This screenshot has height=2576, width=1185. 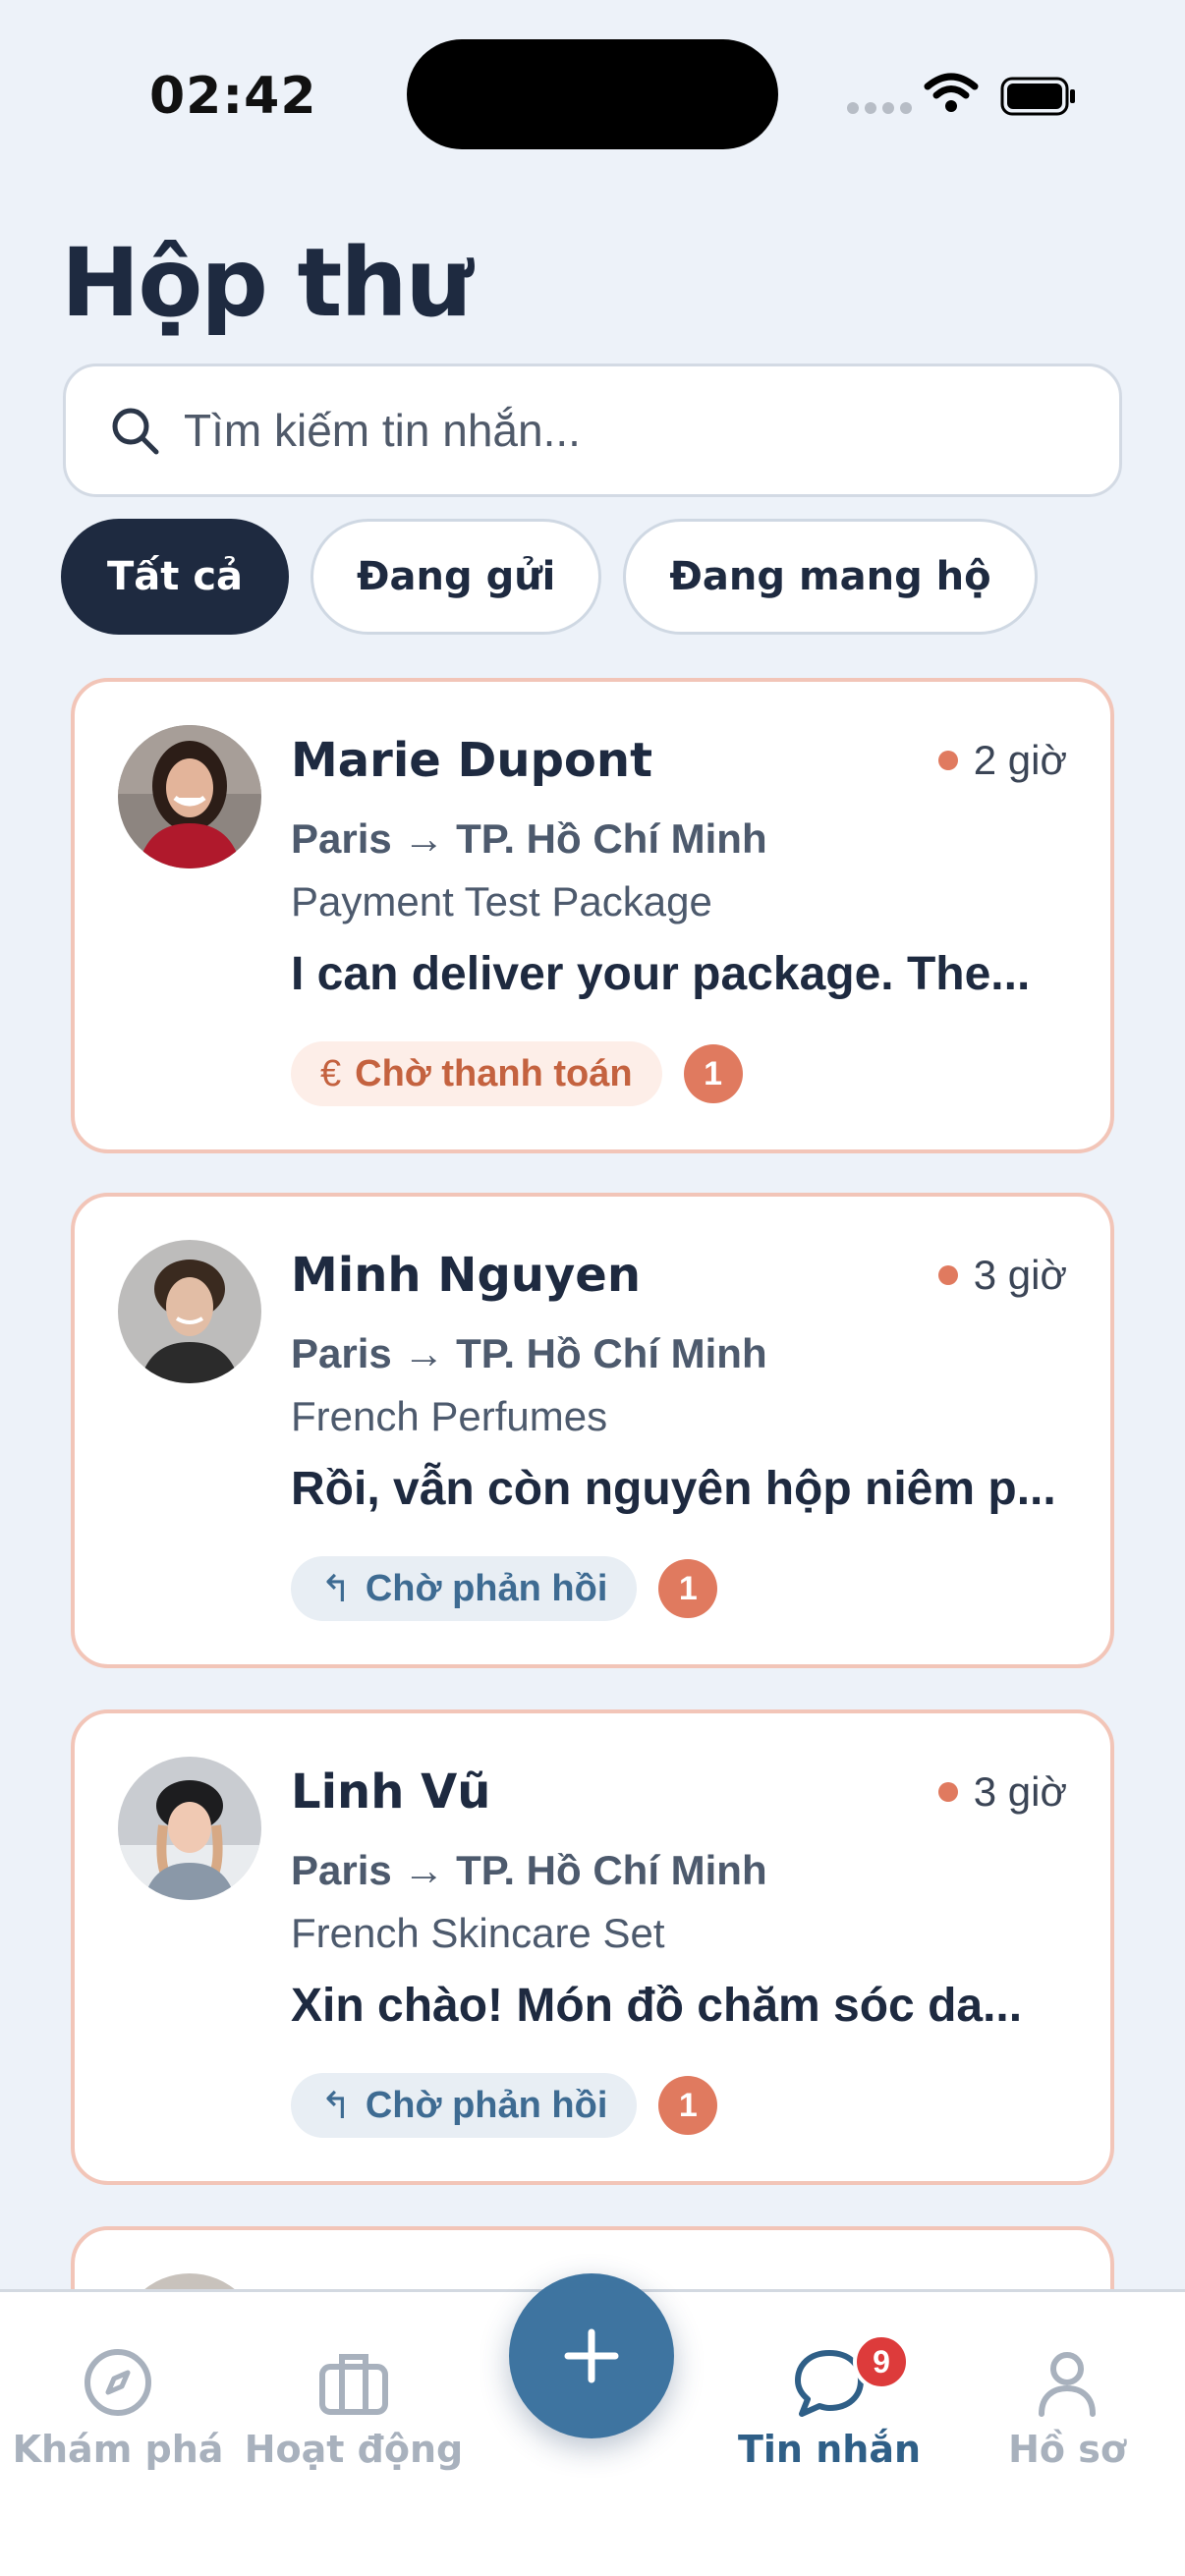 I want to click on battery-icon, so click(x=1038, y=96).